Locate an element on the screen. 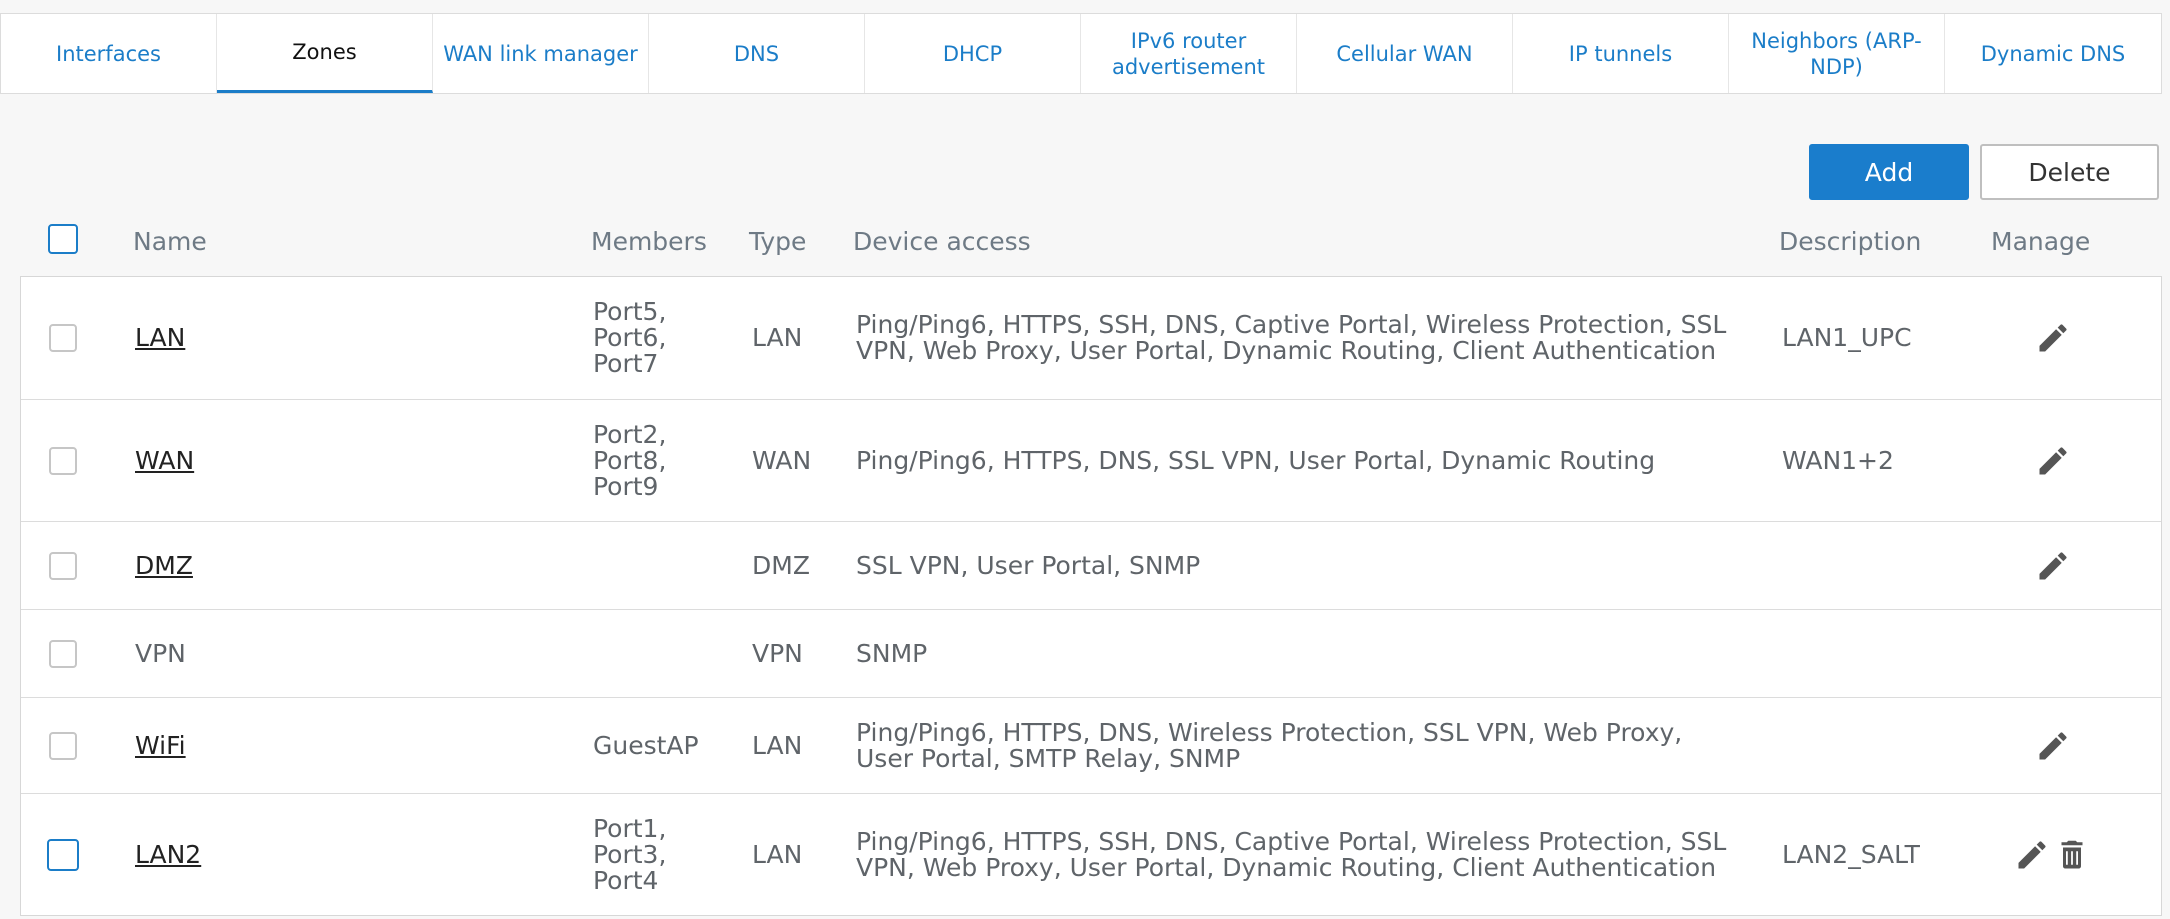 The height and width of the screenshot is (919, 2170). add-button: Add is located at coordinates (1889, 172).